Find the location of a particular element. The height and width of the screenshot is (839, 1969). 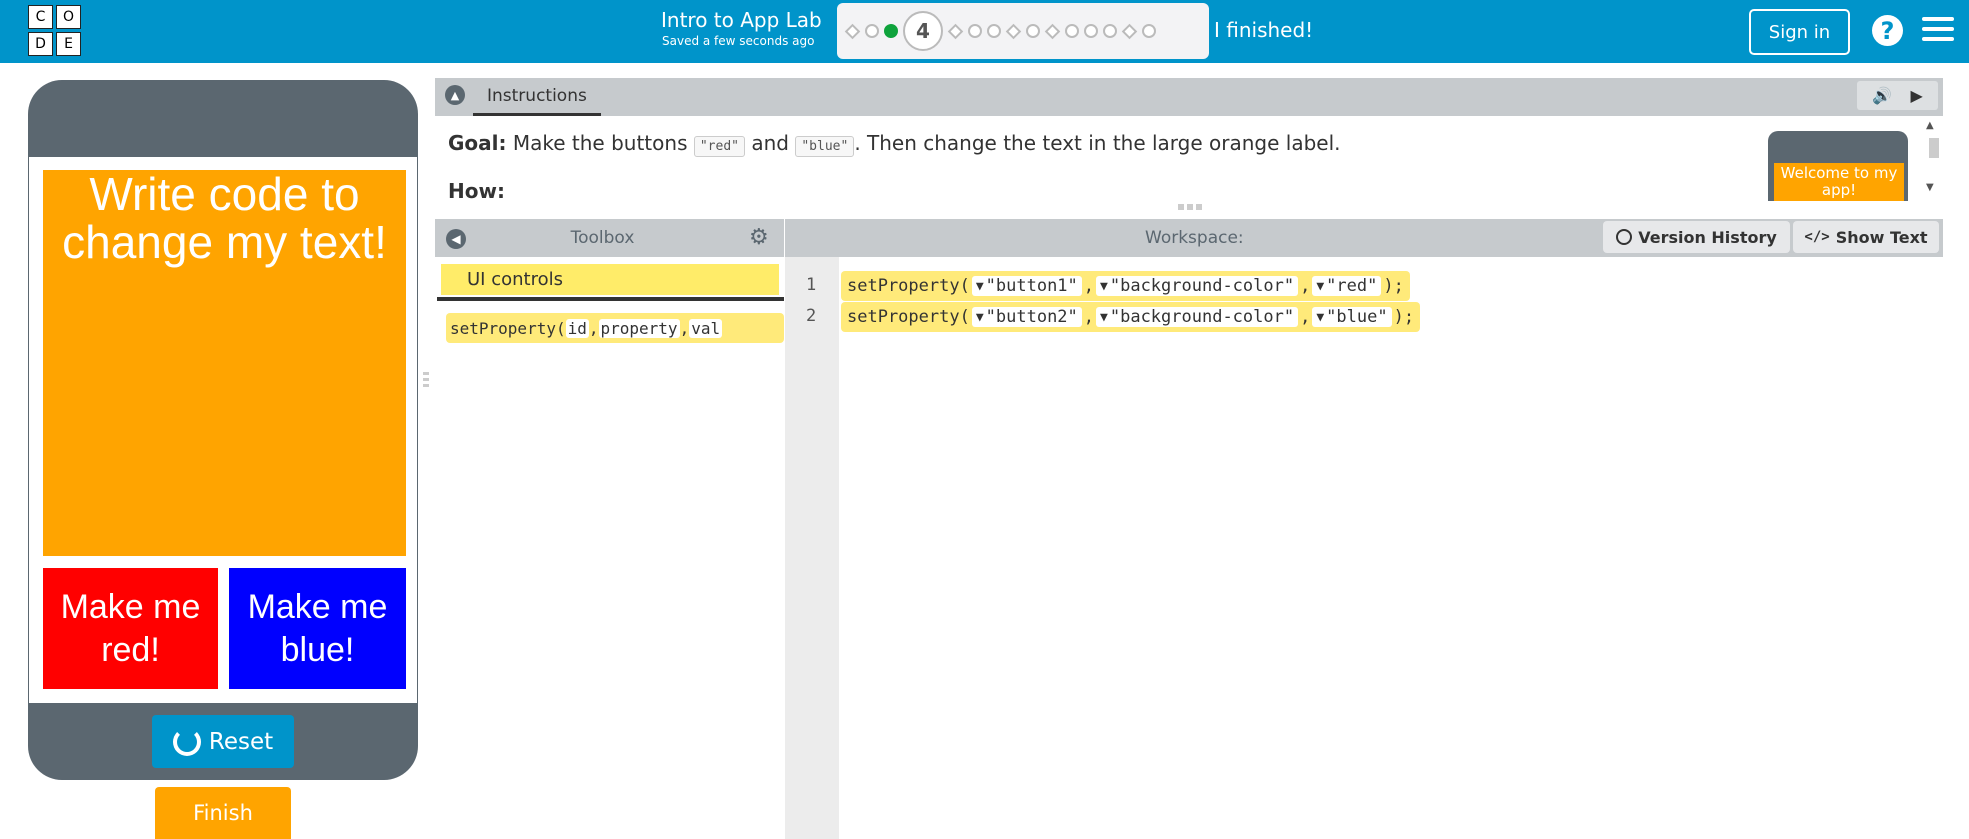

logo-letter: E is located at coordinates (68, 44).